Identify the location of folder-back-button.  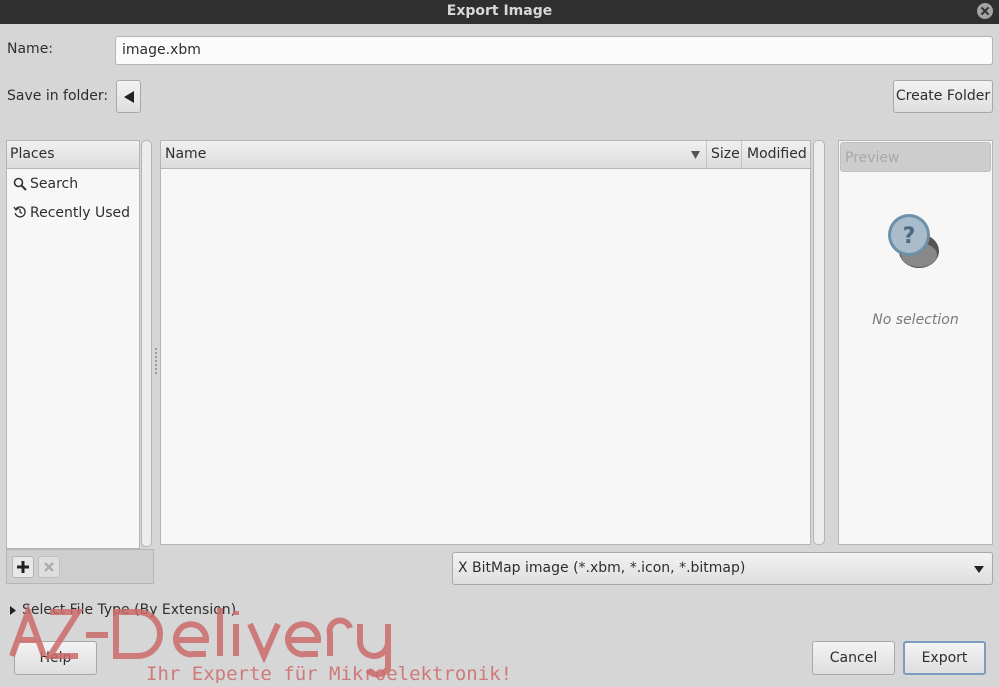
(128, 96).